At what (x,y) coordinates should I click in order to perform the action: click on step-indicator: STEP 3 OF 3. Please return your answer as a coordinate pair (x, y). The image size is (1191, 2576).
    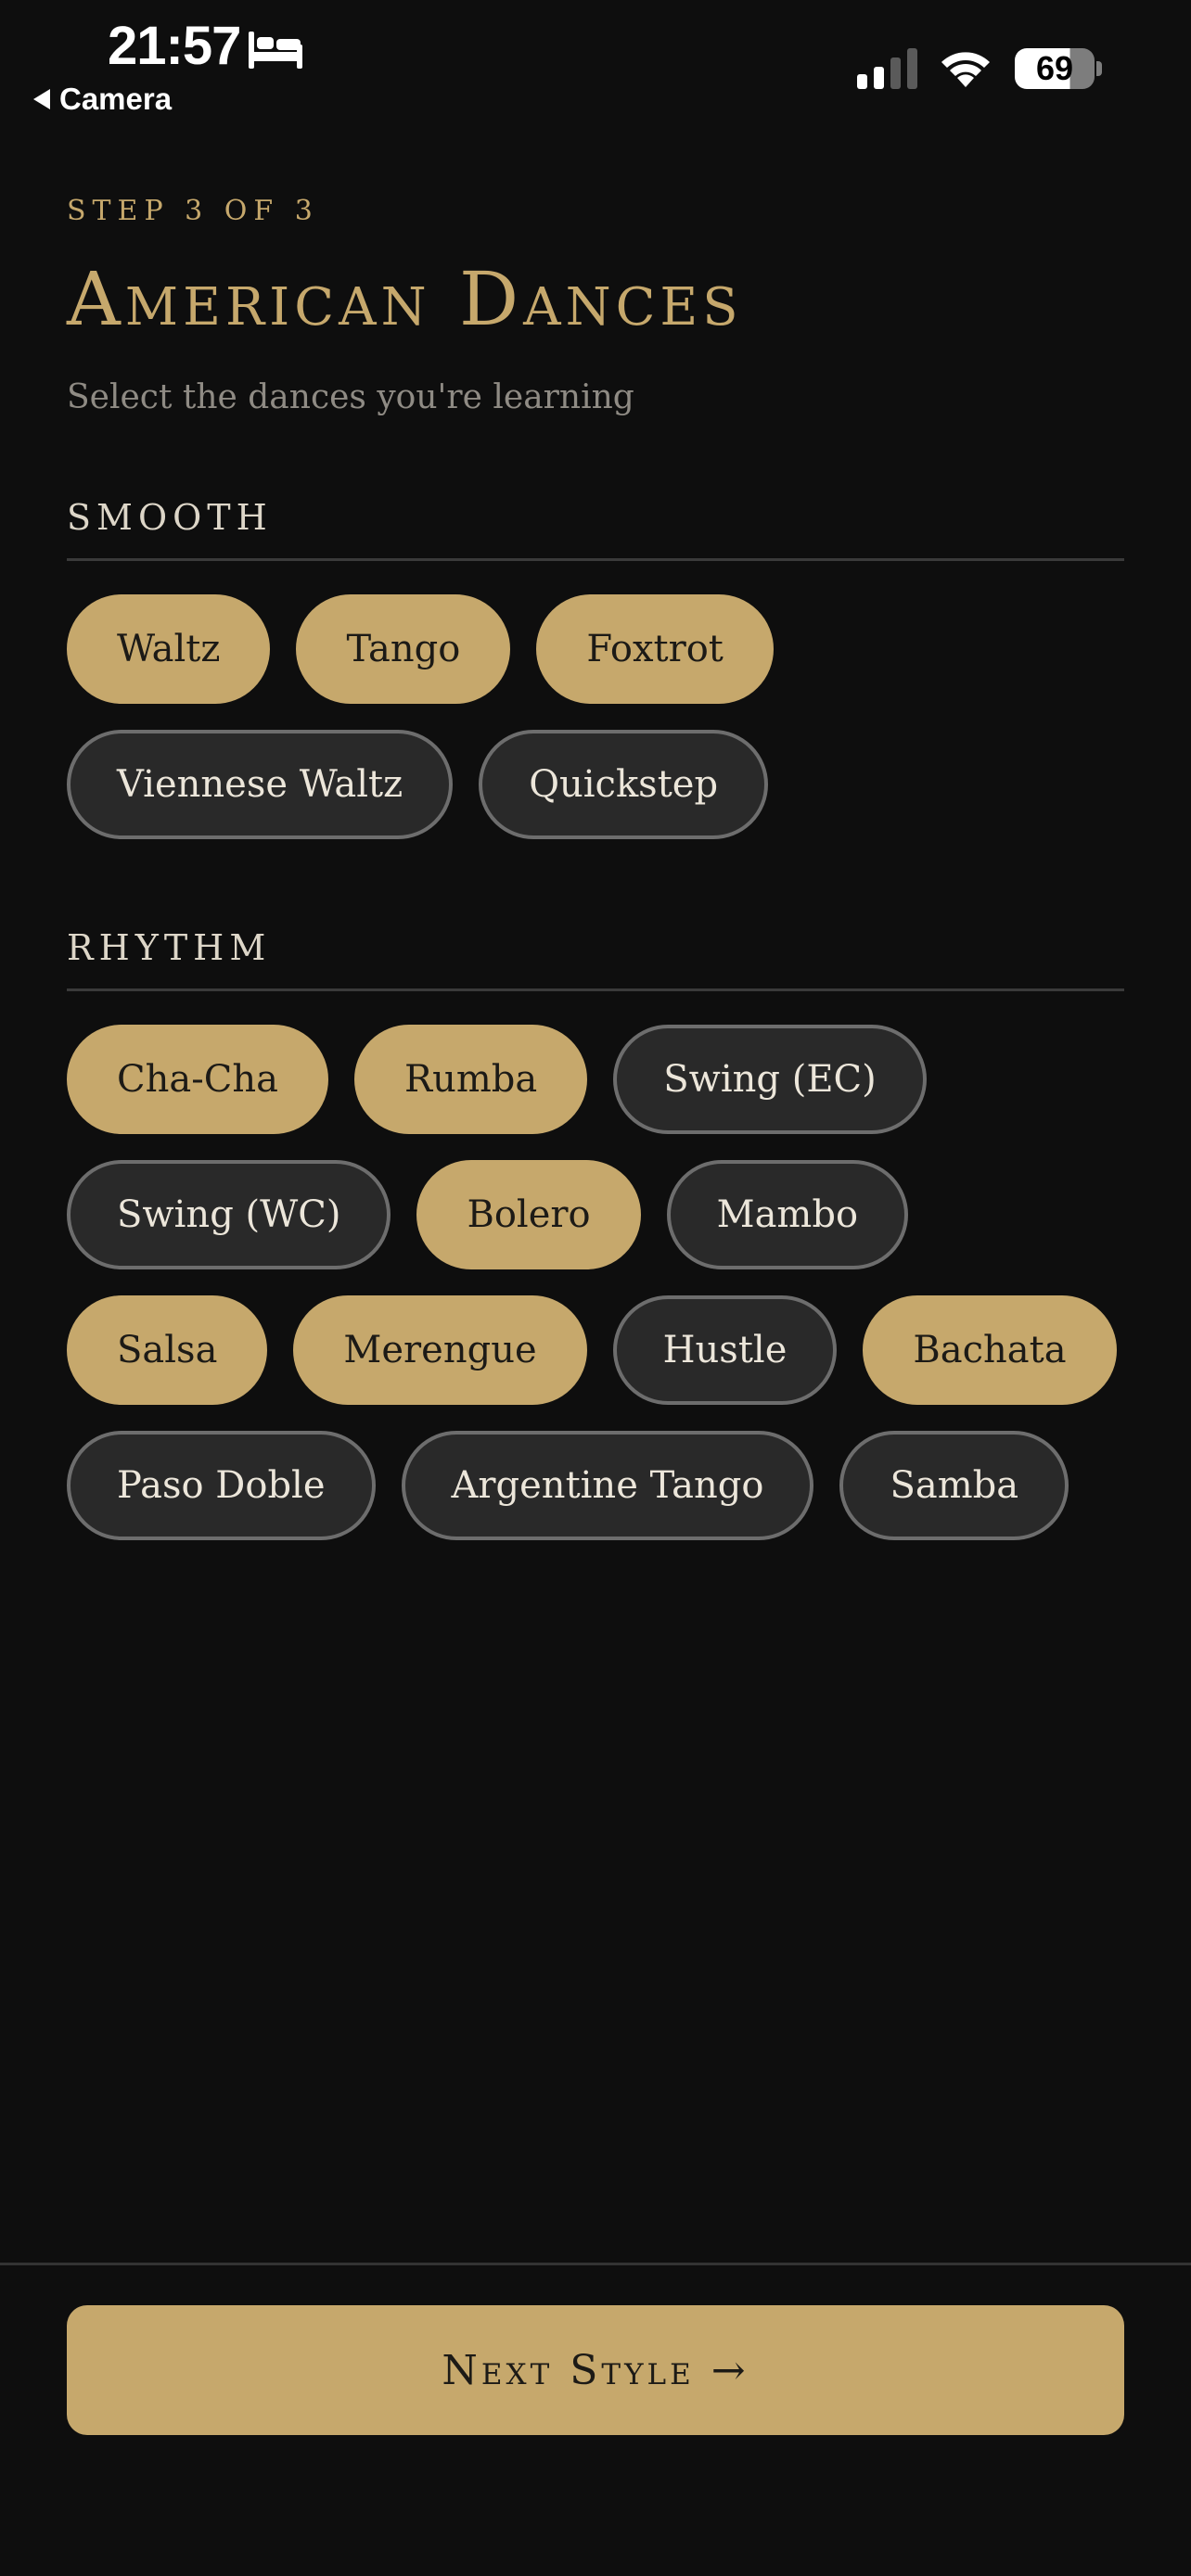
    Looking at the image, I should click on (193, 211).